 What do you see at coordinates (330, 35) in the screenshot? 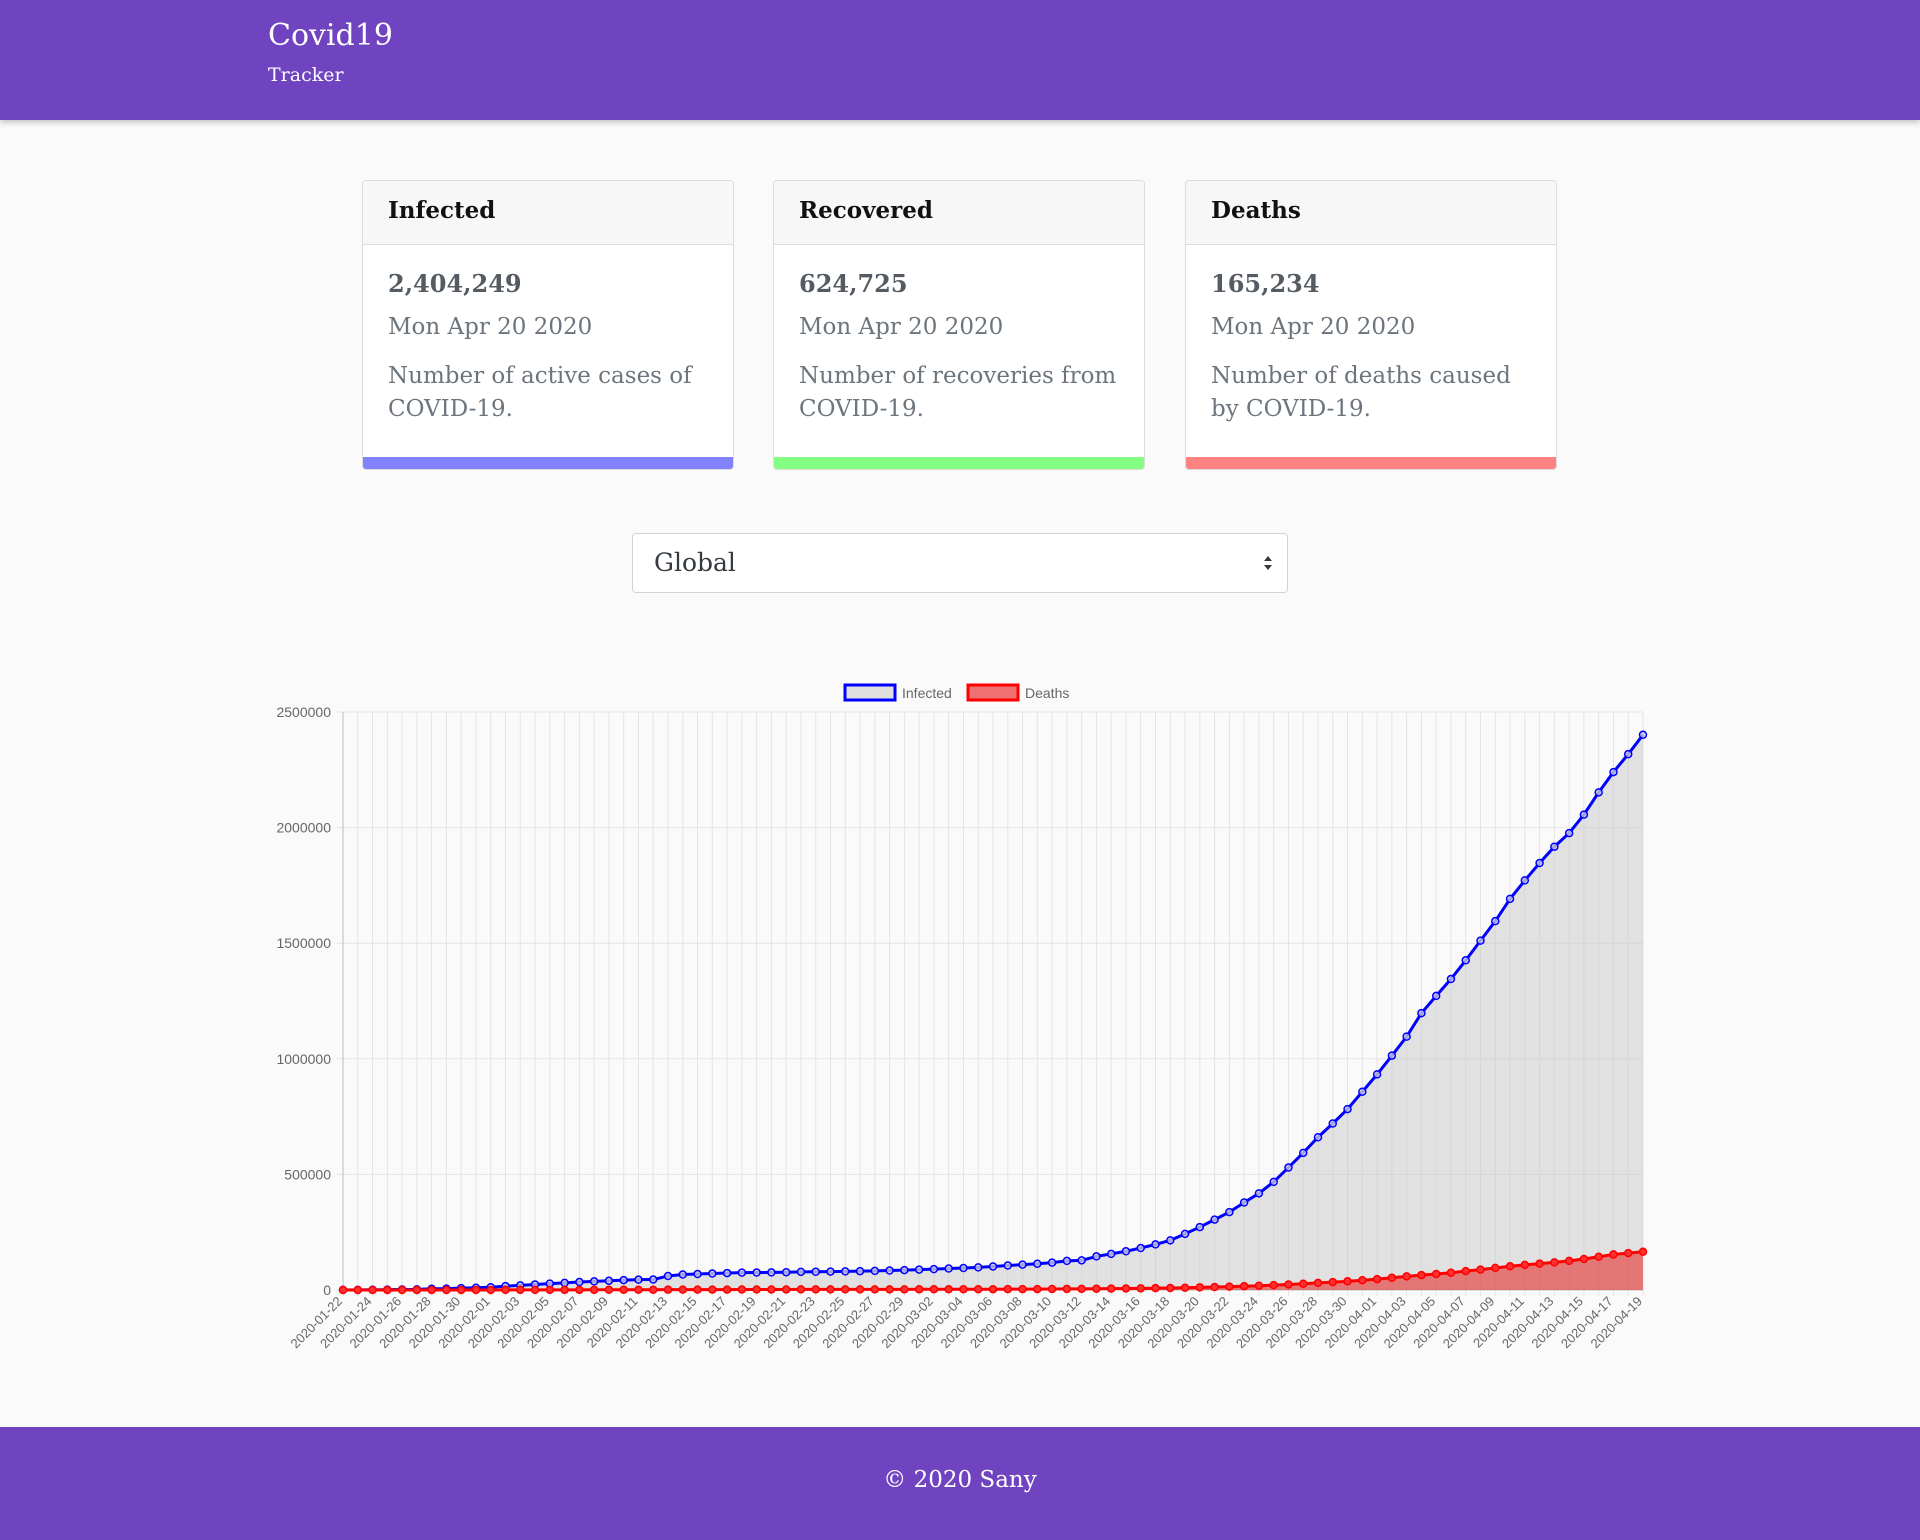
I see `app-title: Covid19` at bounding box center [330, 35].